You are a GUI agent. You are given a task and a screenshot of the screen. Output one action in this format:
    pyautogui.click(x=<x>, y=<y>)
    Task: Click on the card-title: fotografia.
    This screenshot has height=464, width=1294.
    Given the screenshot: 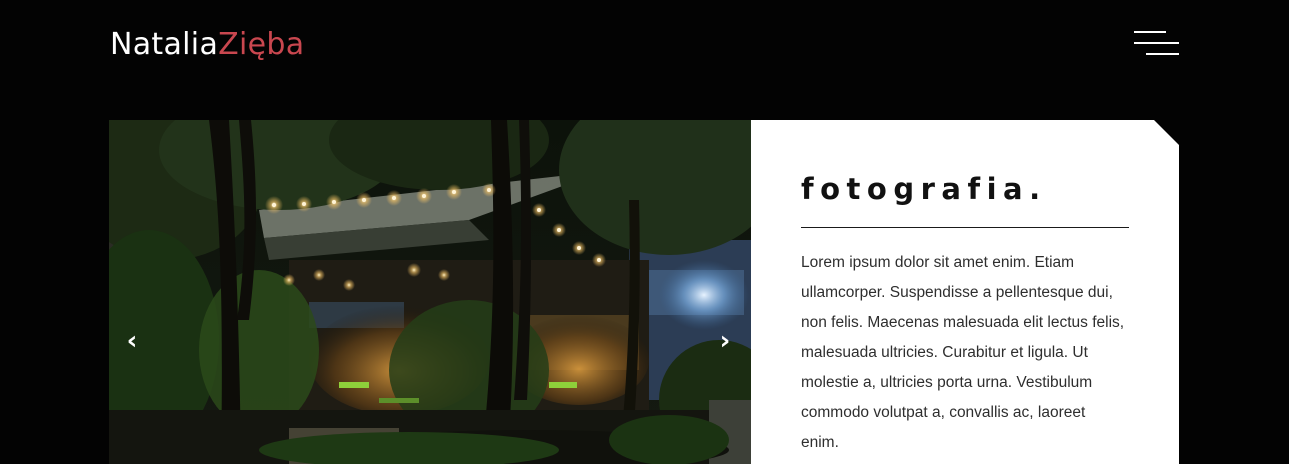 What is the action you would take?
    pyautogui.click(x=924, y=189)
    